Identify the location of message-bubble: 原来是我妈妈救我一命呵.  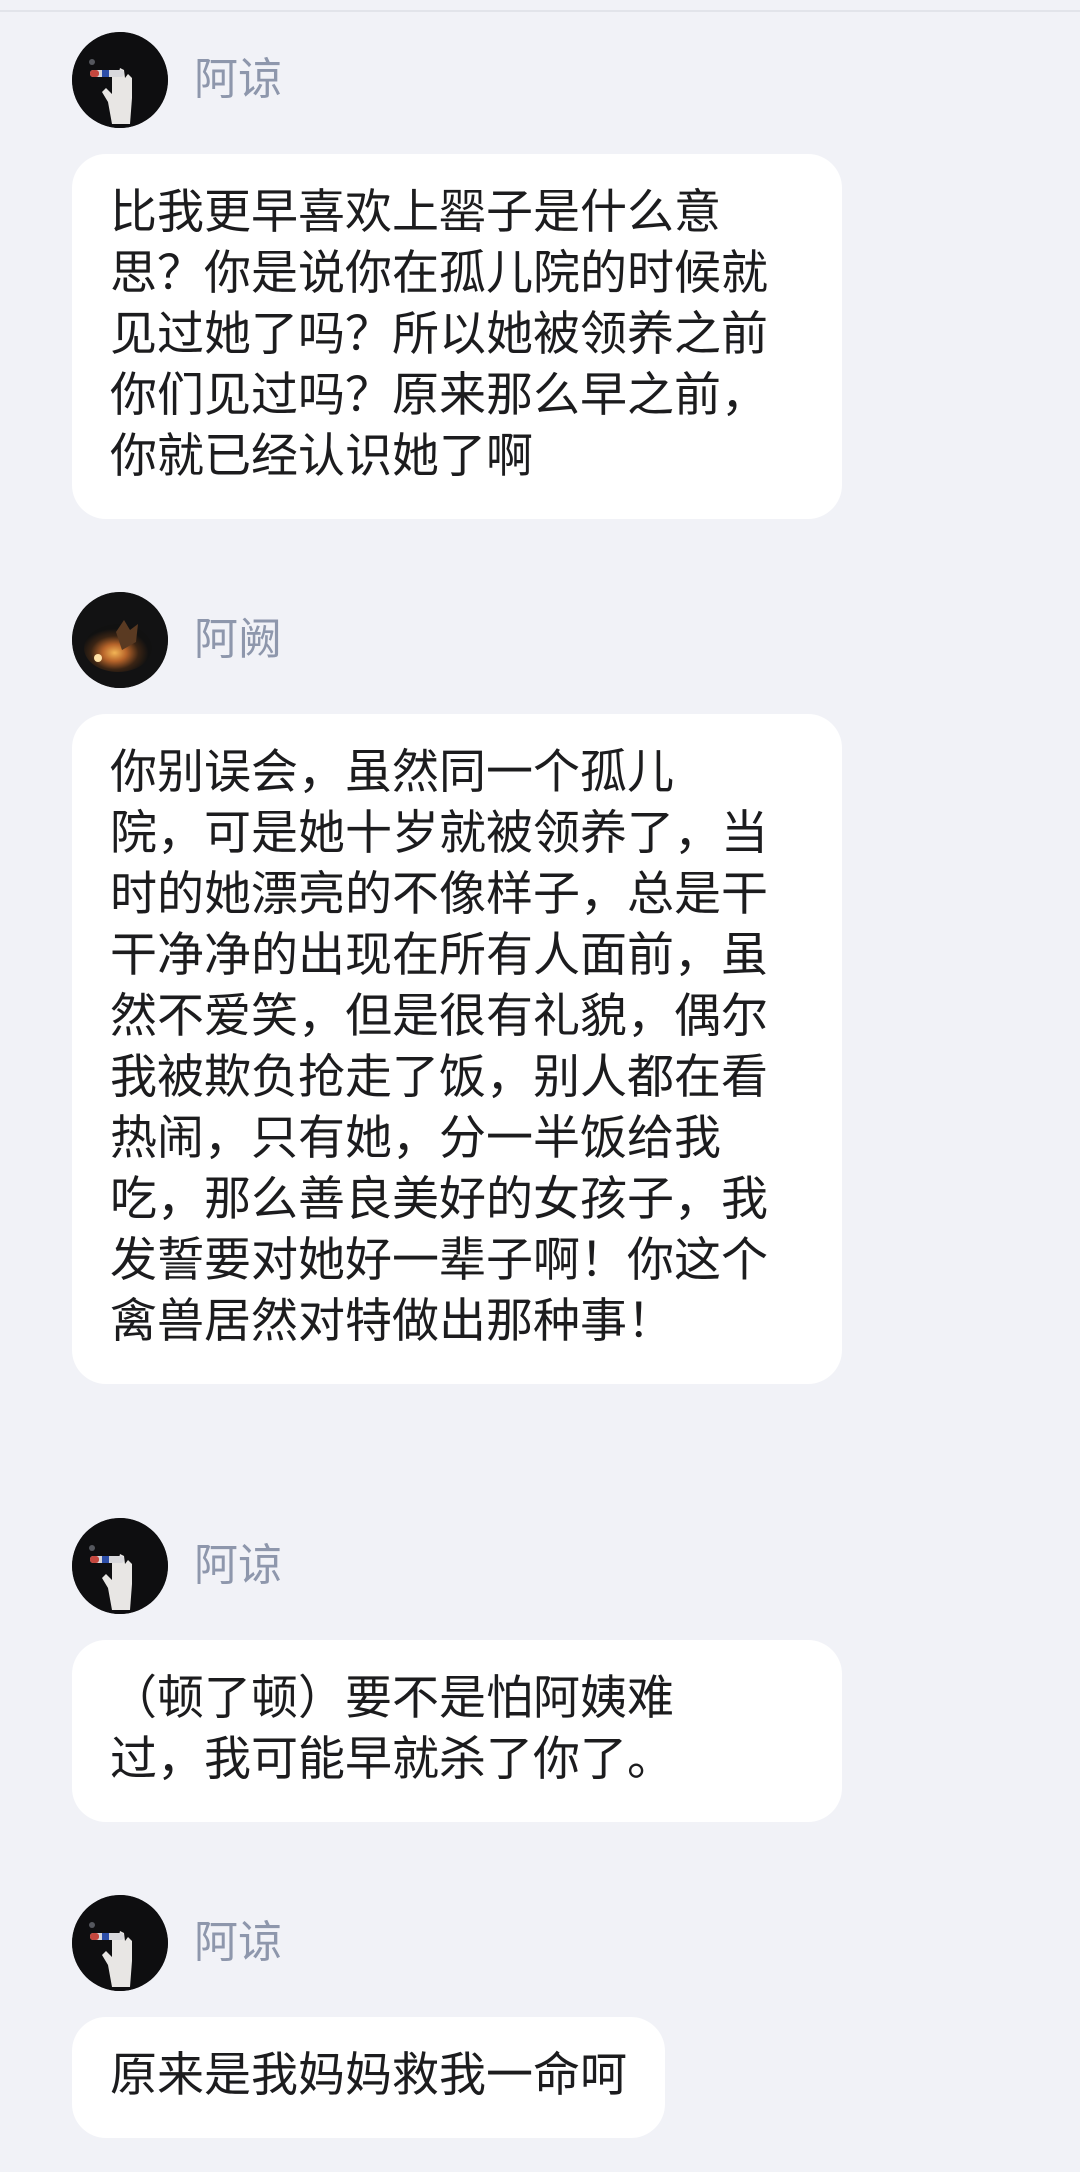
(368, 2077).